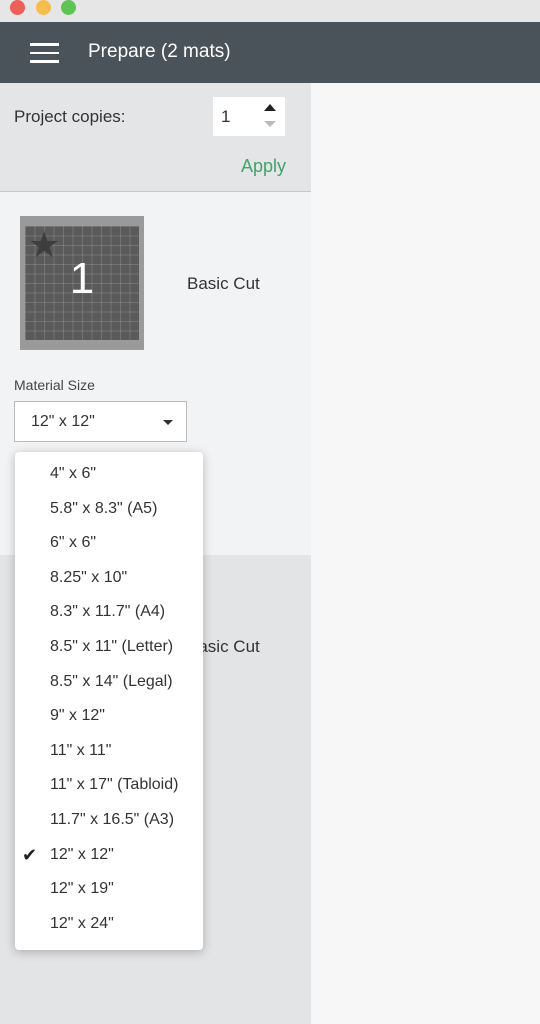 Image resolution: width=540 pixels, height=1024 pixels. Describe the element at coordinates (82, 854) in the screenshot. I see `dropdown-option-label: 12" x 12"` at that location.